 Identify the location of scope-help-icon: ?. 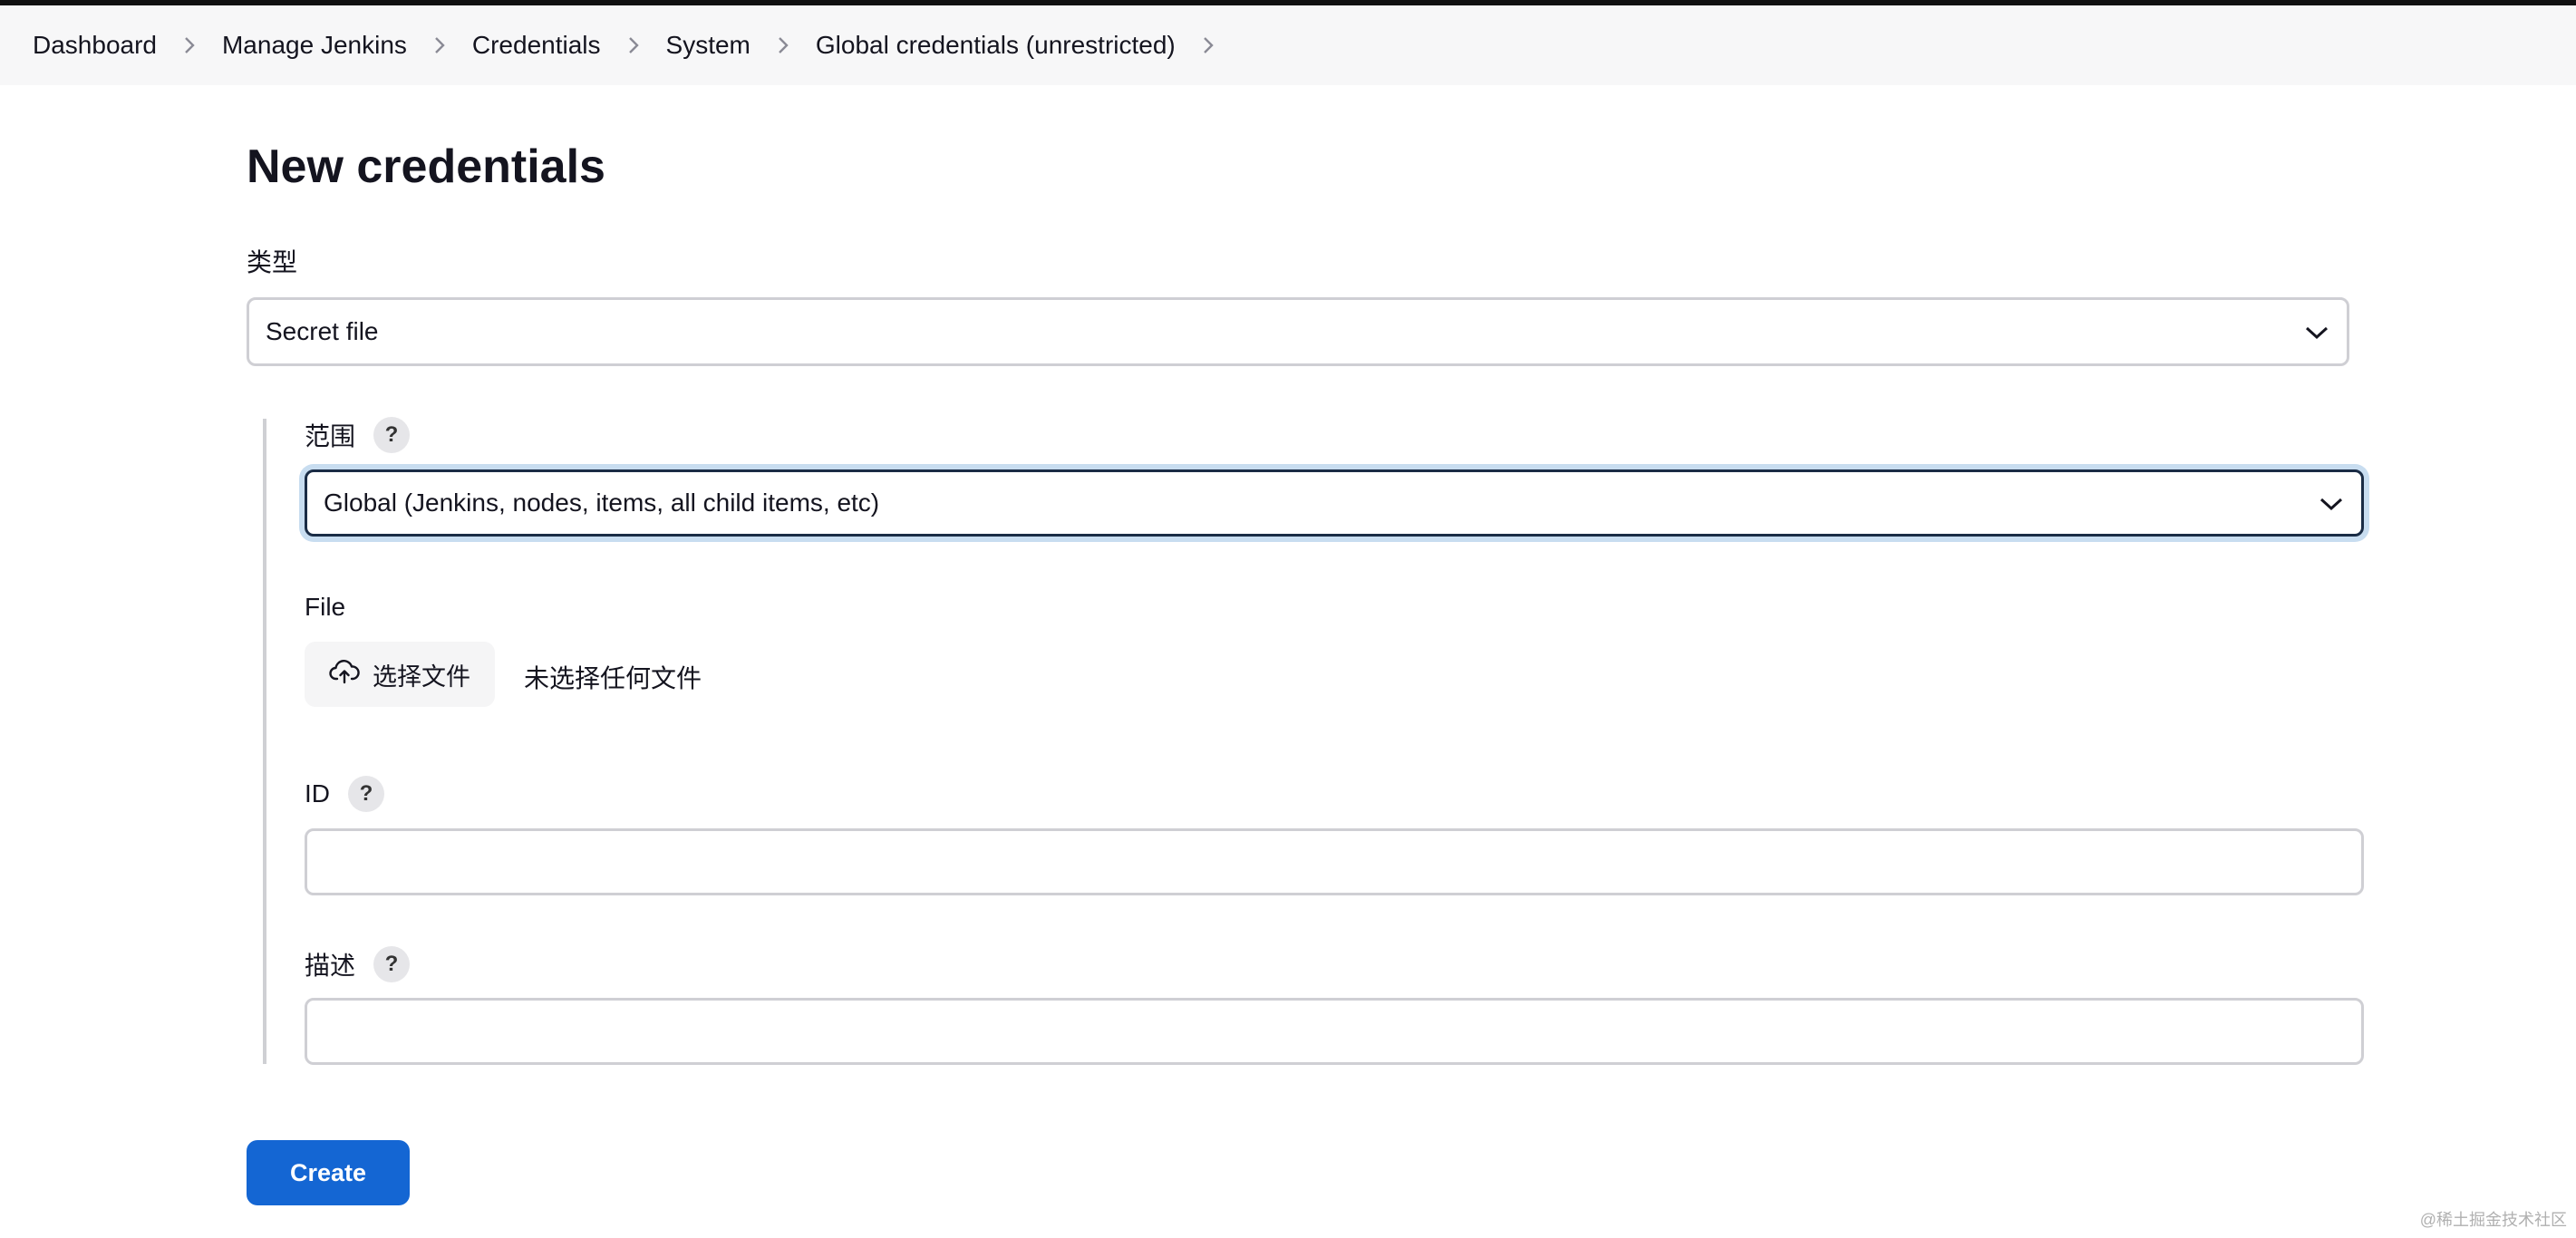
(392, 435).